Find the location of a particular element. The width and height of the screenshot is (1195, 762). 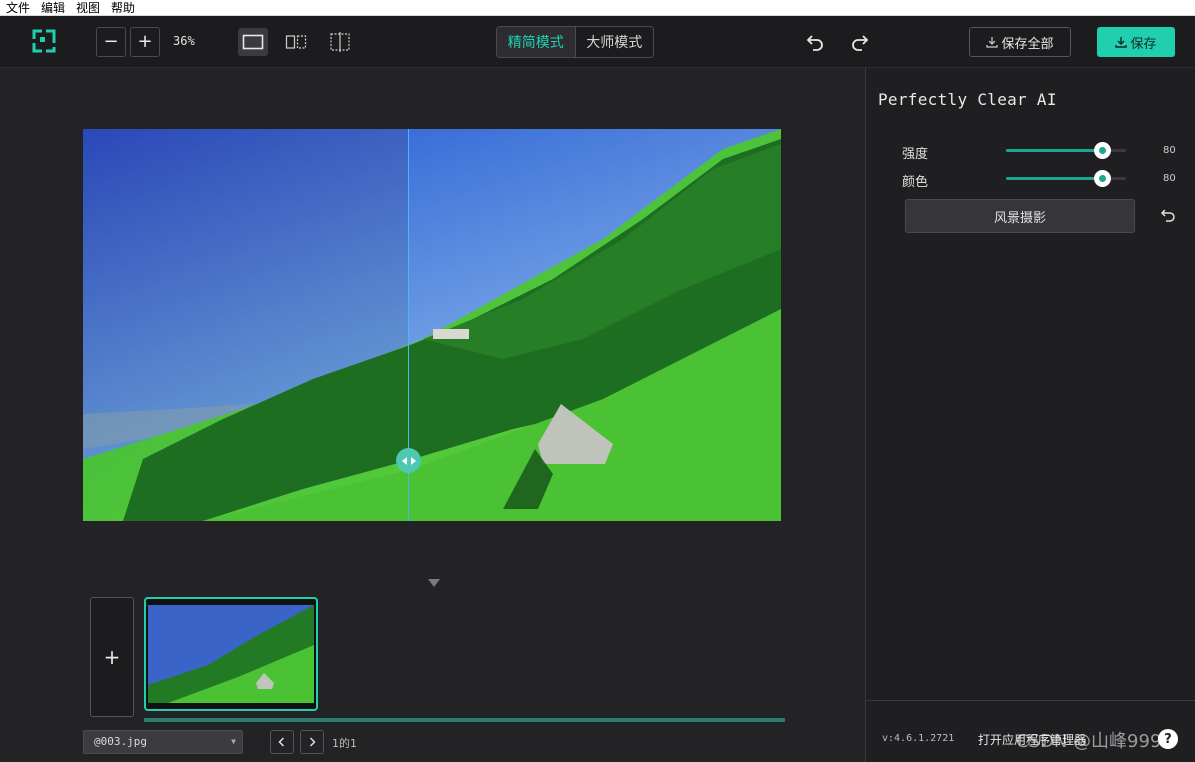

preset-label: 风景摄影 is located at coordinates (1019, 218).